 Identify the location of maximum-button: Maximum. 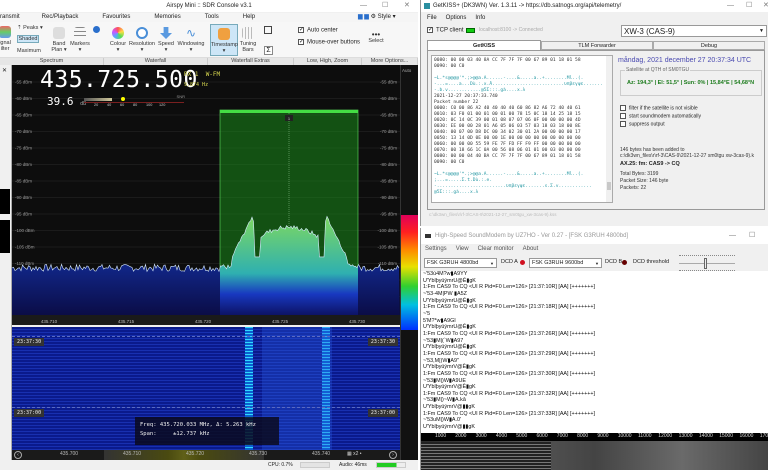
(29, 51).